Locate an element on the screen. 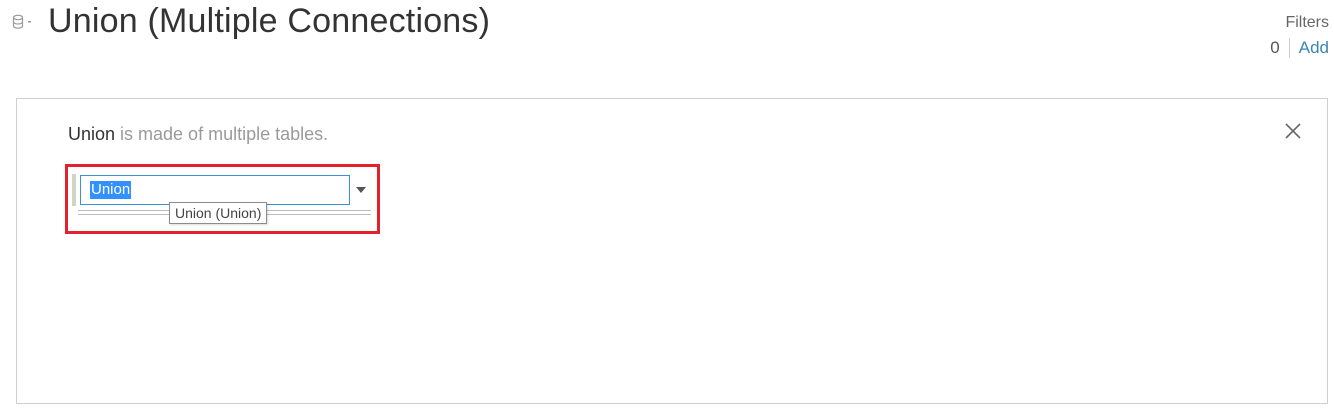 The image size is (1334, 420). filters-row: 0 Add is located at coordinates (1299, 48).